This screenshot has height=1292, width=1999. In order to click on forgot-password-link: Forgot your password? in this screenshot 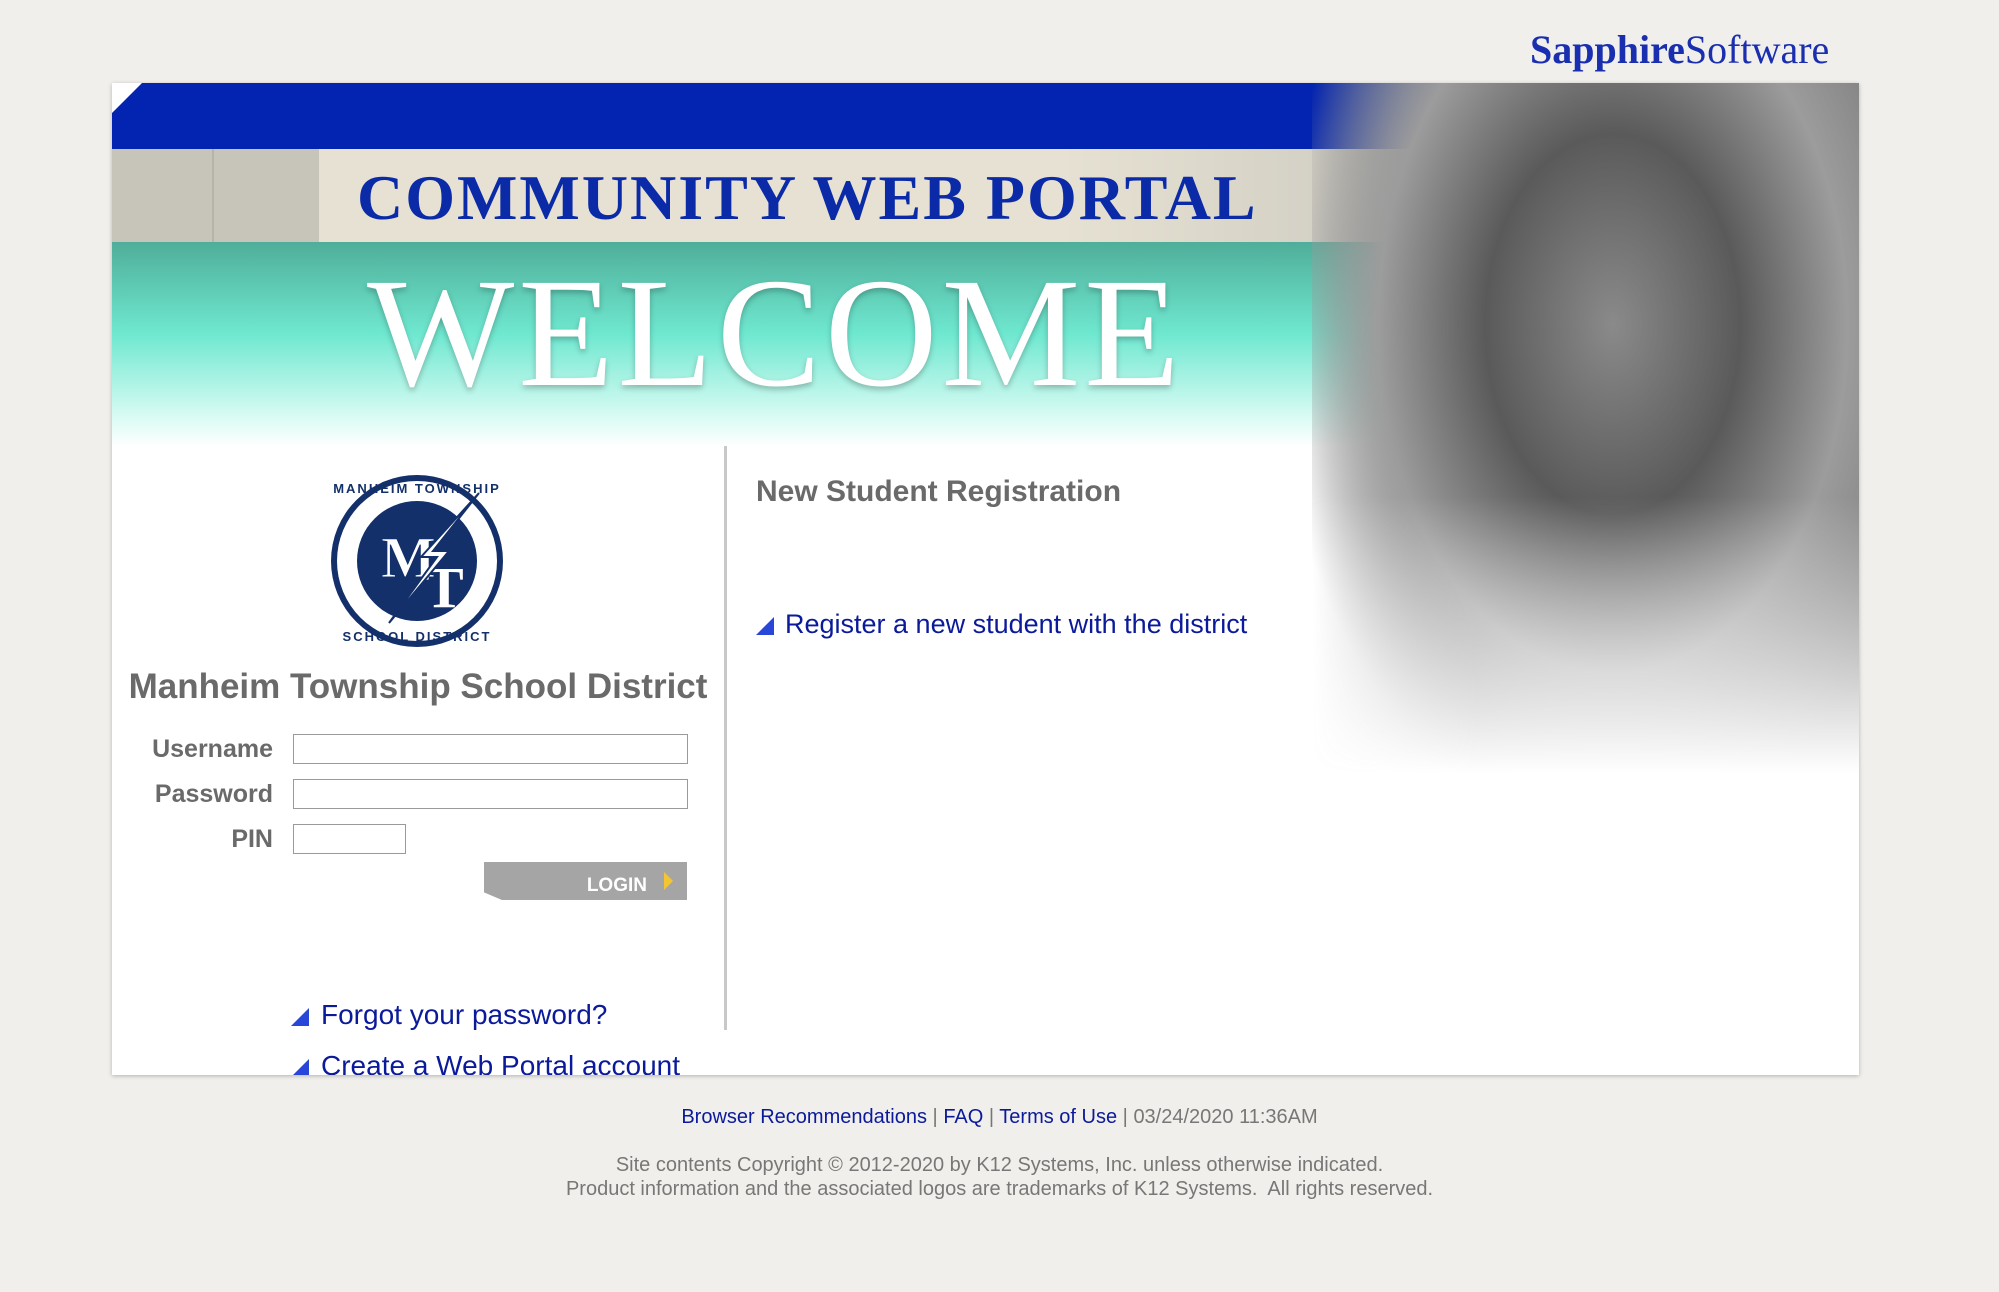, I will do `click(464, 1015)`.